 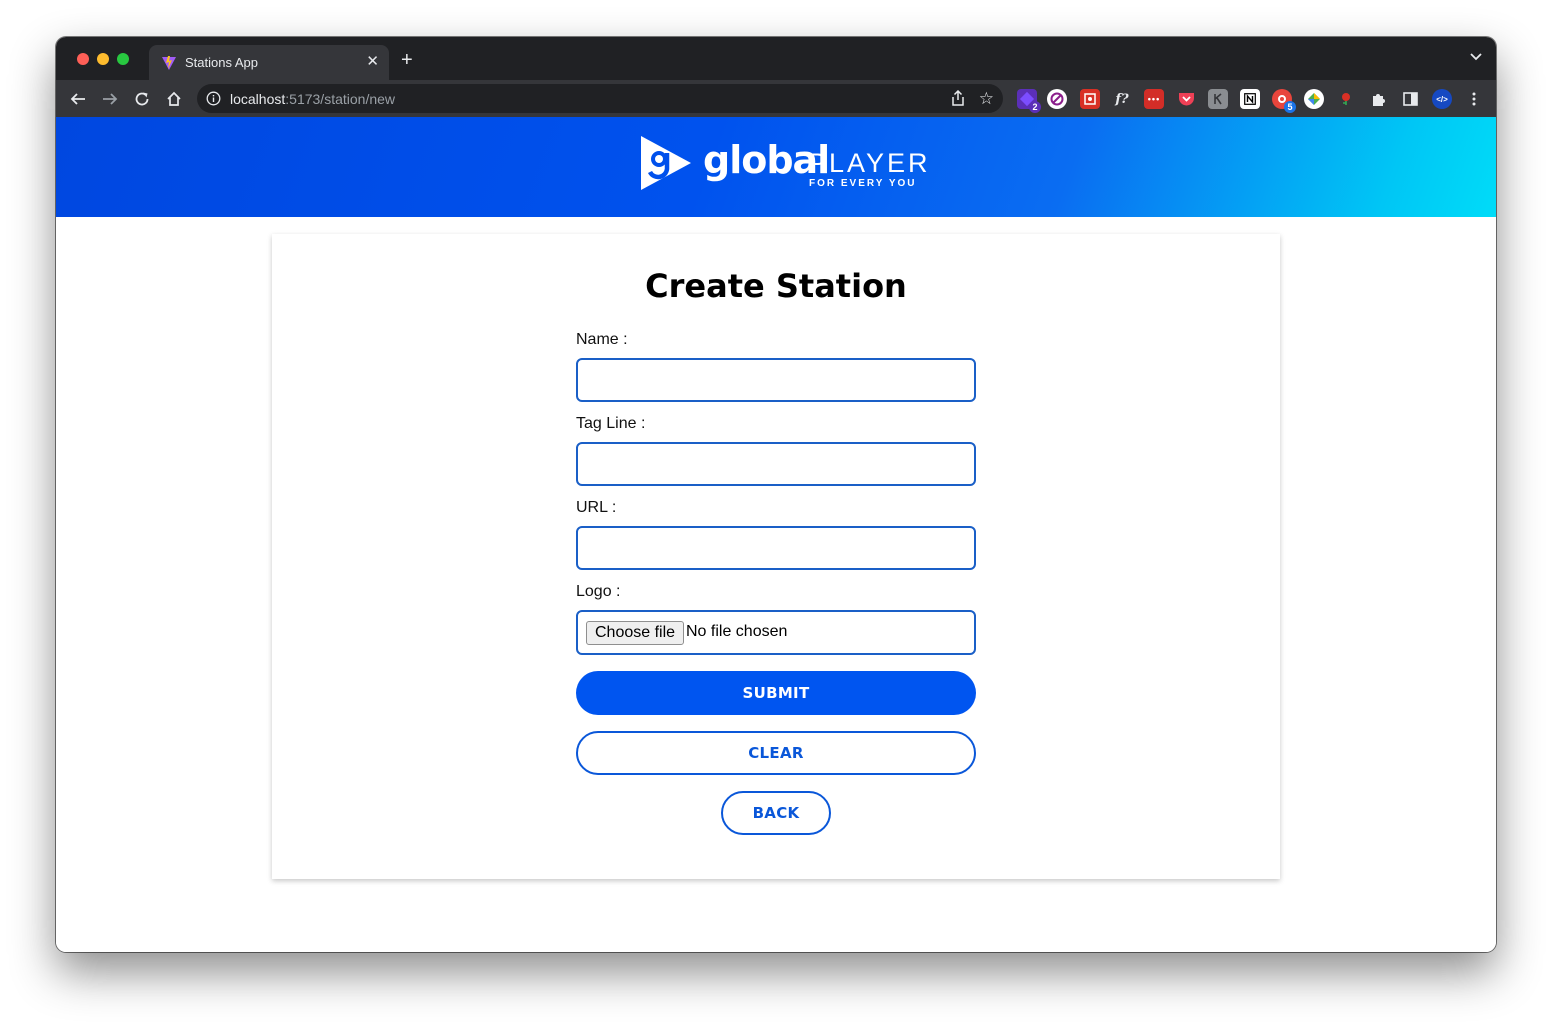 What do you see at coordinates (1250, 99) in the screenshot?
I see `notion-ext-icon` at bounding box center [1250, 99].